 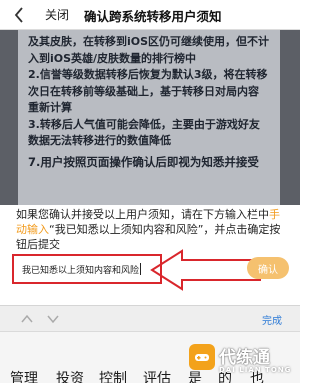 What do you see at coordinates (27, 319) in the screenshot?
I see `chevron-up-icon` at bounding box center [27, 319].